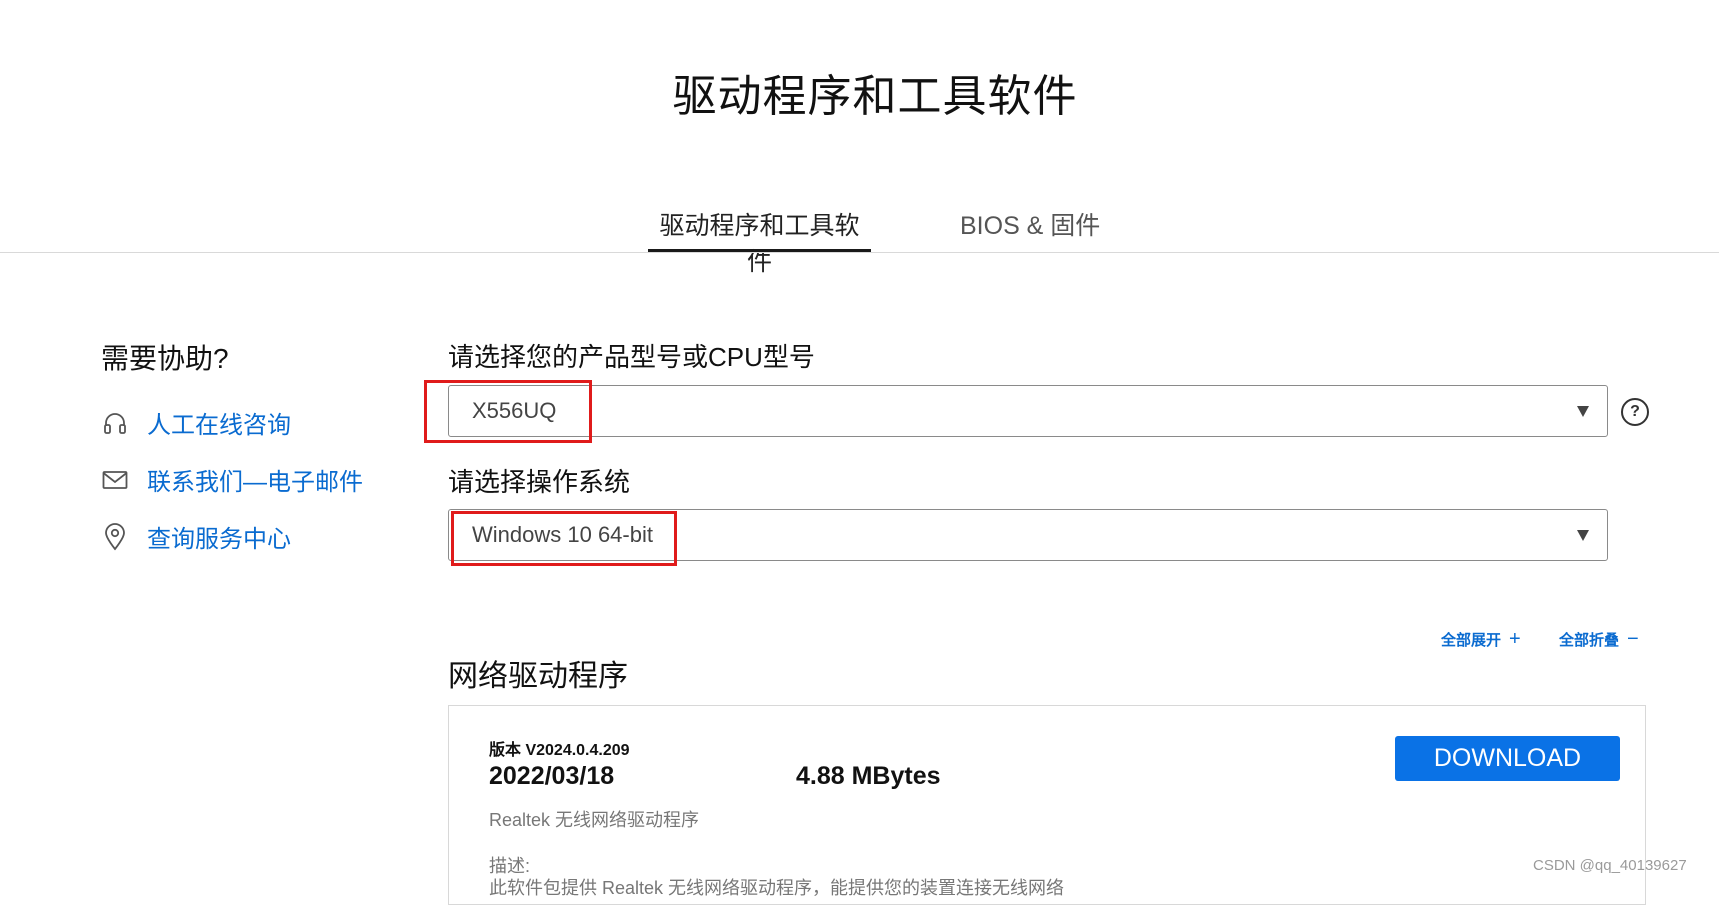  What do you see at coordinates (1471, 640) in the screenshot?
I see `expand-all-label: 全部展开` at bounding box center [1471, 640].